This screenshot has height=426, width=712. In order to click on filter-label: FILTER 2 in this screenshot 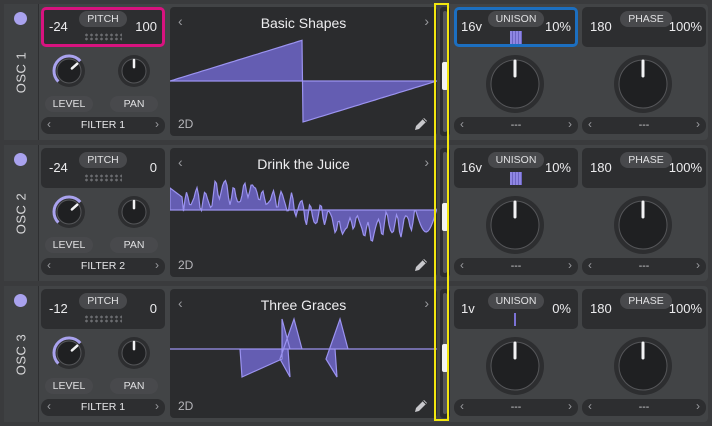, I will do `click(103, 266)`.